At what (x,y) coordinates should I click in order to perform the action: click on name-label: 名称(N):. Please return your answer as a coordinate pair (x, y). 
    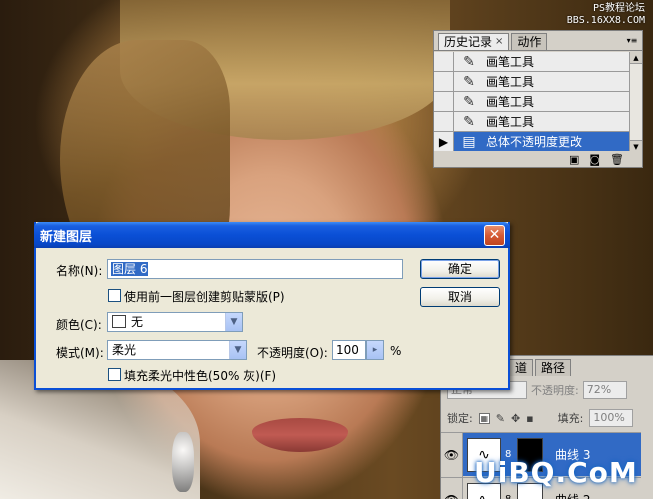
    Looking at the image, I should click on (79, 271).